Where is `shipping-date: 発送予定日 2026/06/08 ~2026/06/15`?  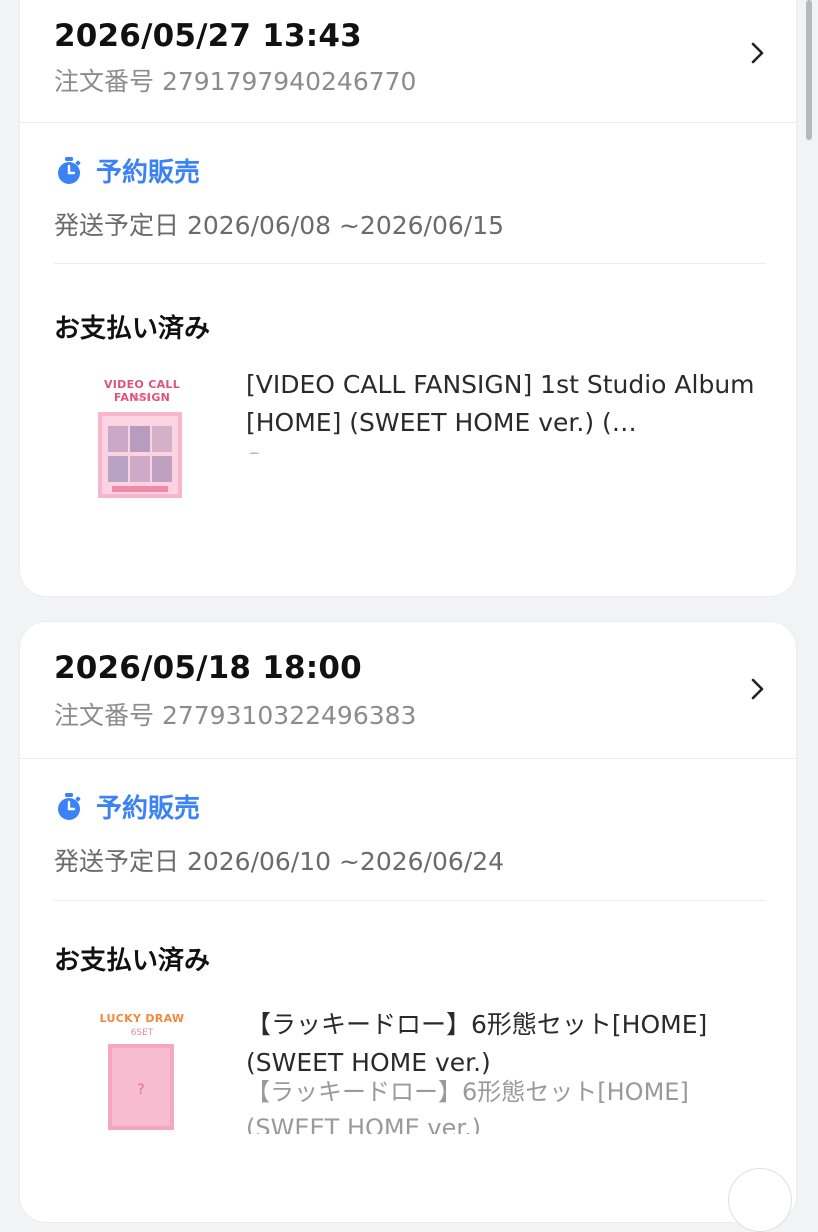
shipping-date: 発送予定日 2026/06/08 ~2026/06/15 is located at coordinates (279, 225).